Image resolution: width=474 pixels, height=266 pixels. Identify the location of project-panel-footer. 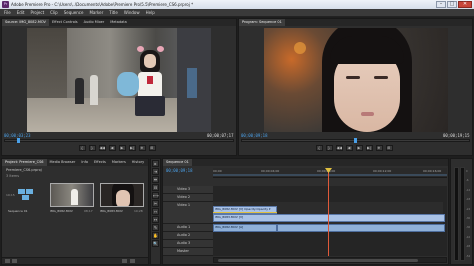
(75, 260).